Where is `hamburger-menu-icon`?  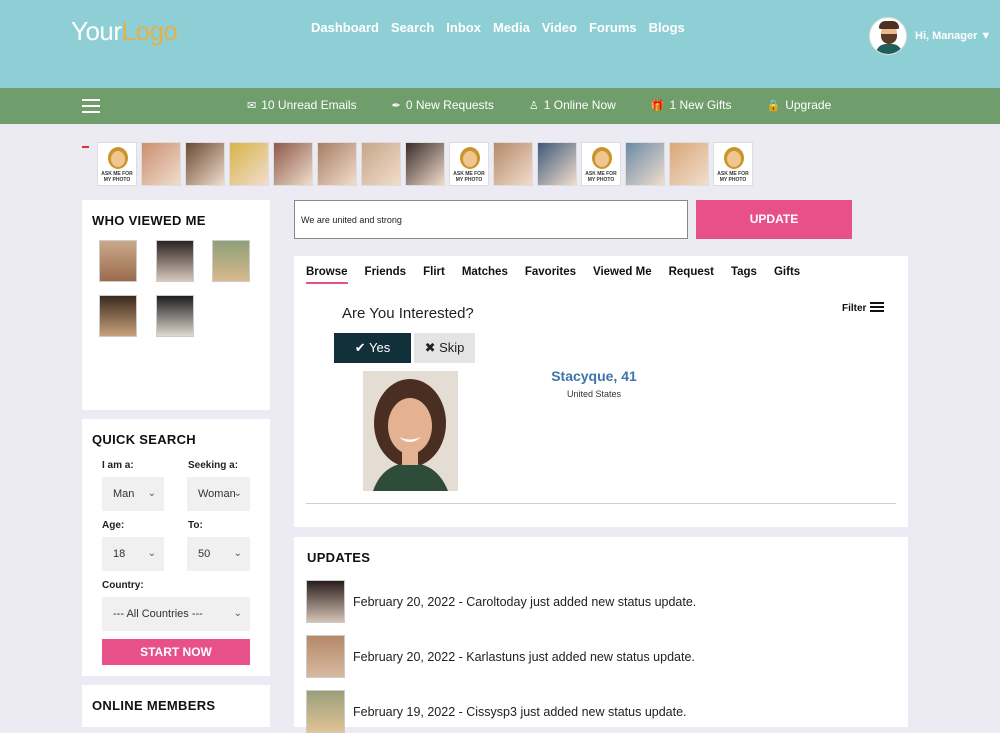
hamburger-menu-icon is located at coordinates (91, 106).